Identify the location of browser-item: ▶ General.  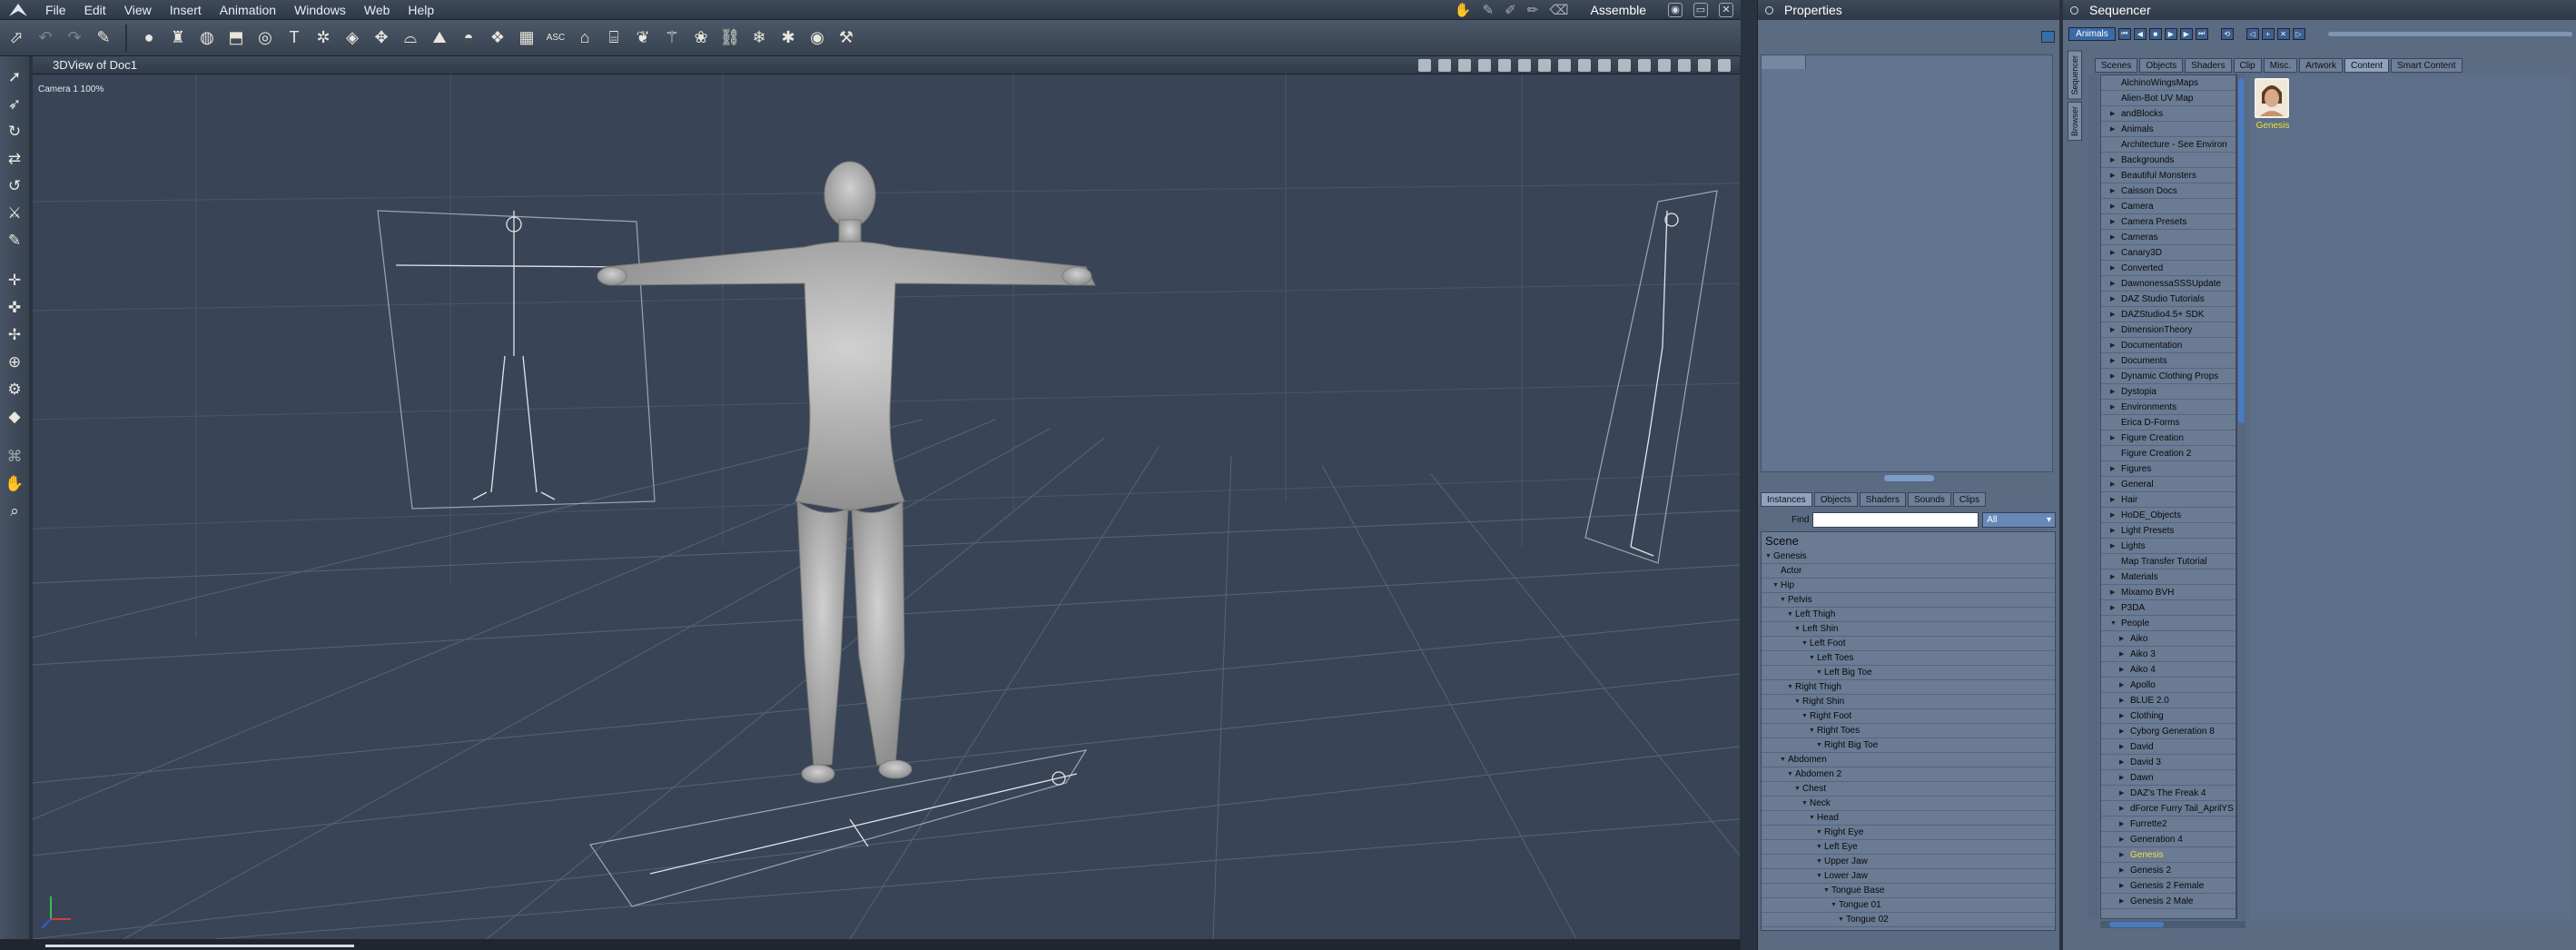
(2168, 484).